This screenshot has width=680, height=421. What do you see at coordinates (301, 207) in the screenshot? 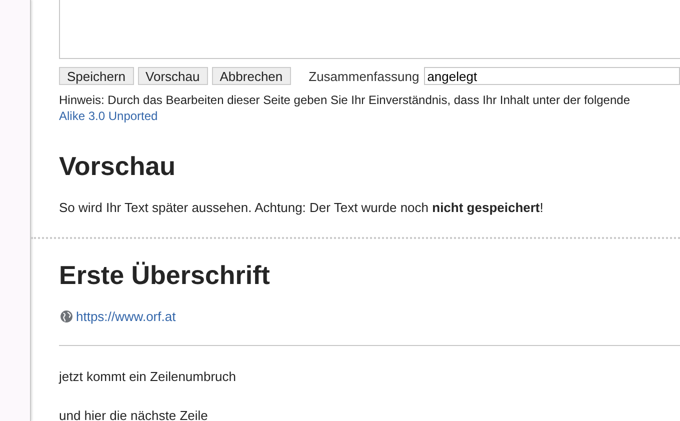
I see `preview-note: So wird Ihr Text später aussehen. Achtung: Der Text wurde noch nicht gespeichert!` at bounding box center [301, 207].